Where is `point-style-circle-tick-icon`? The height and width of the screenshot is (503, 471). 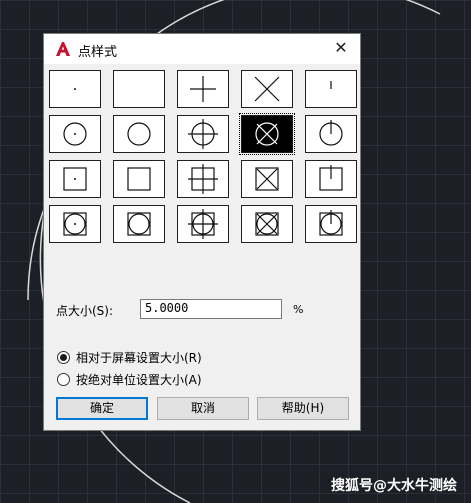
point-style-circle-tick-icon is located at coordinates (331, 133).